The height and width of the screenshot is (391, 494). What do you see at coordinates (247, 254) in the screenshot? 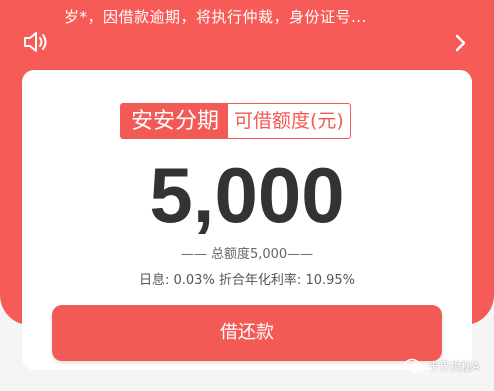
I see `total-limit-text: —— 总额度5,000——` at bounding box center [247, 254].